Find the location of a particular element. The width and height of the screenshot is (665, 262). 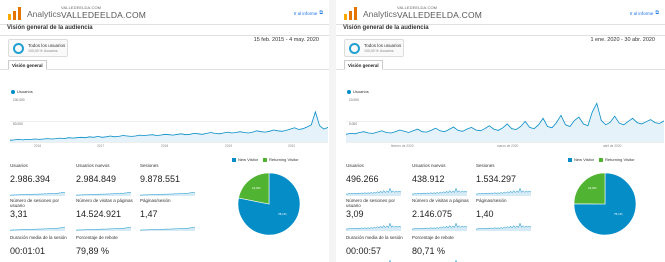

metric-value: 2.986.394 is located at coordinates (30, 179).